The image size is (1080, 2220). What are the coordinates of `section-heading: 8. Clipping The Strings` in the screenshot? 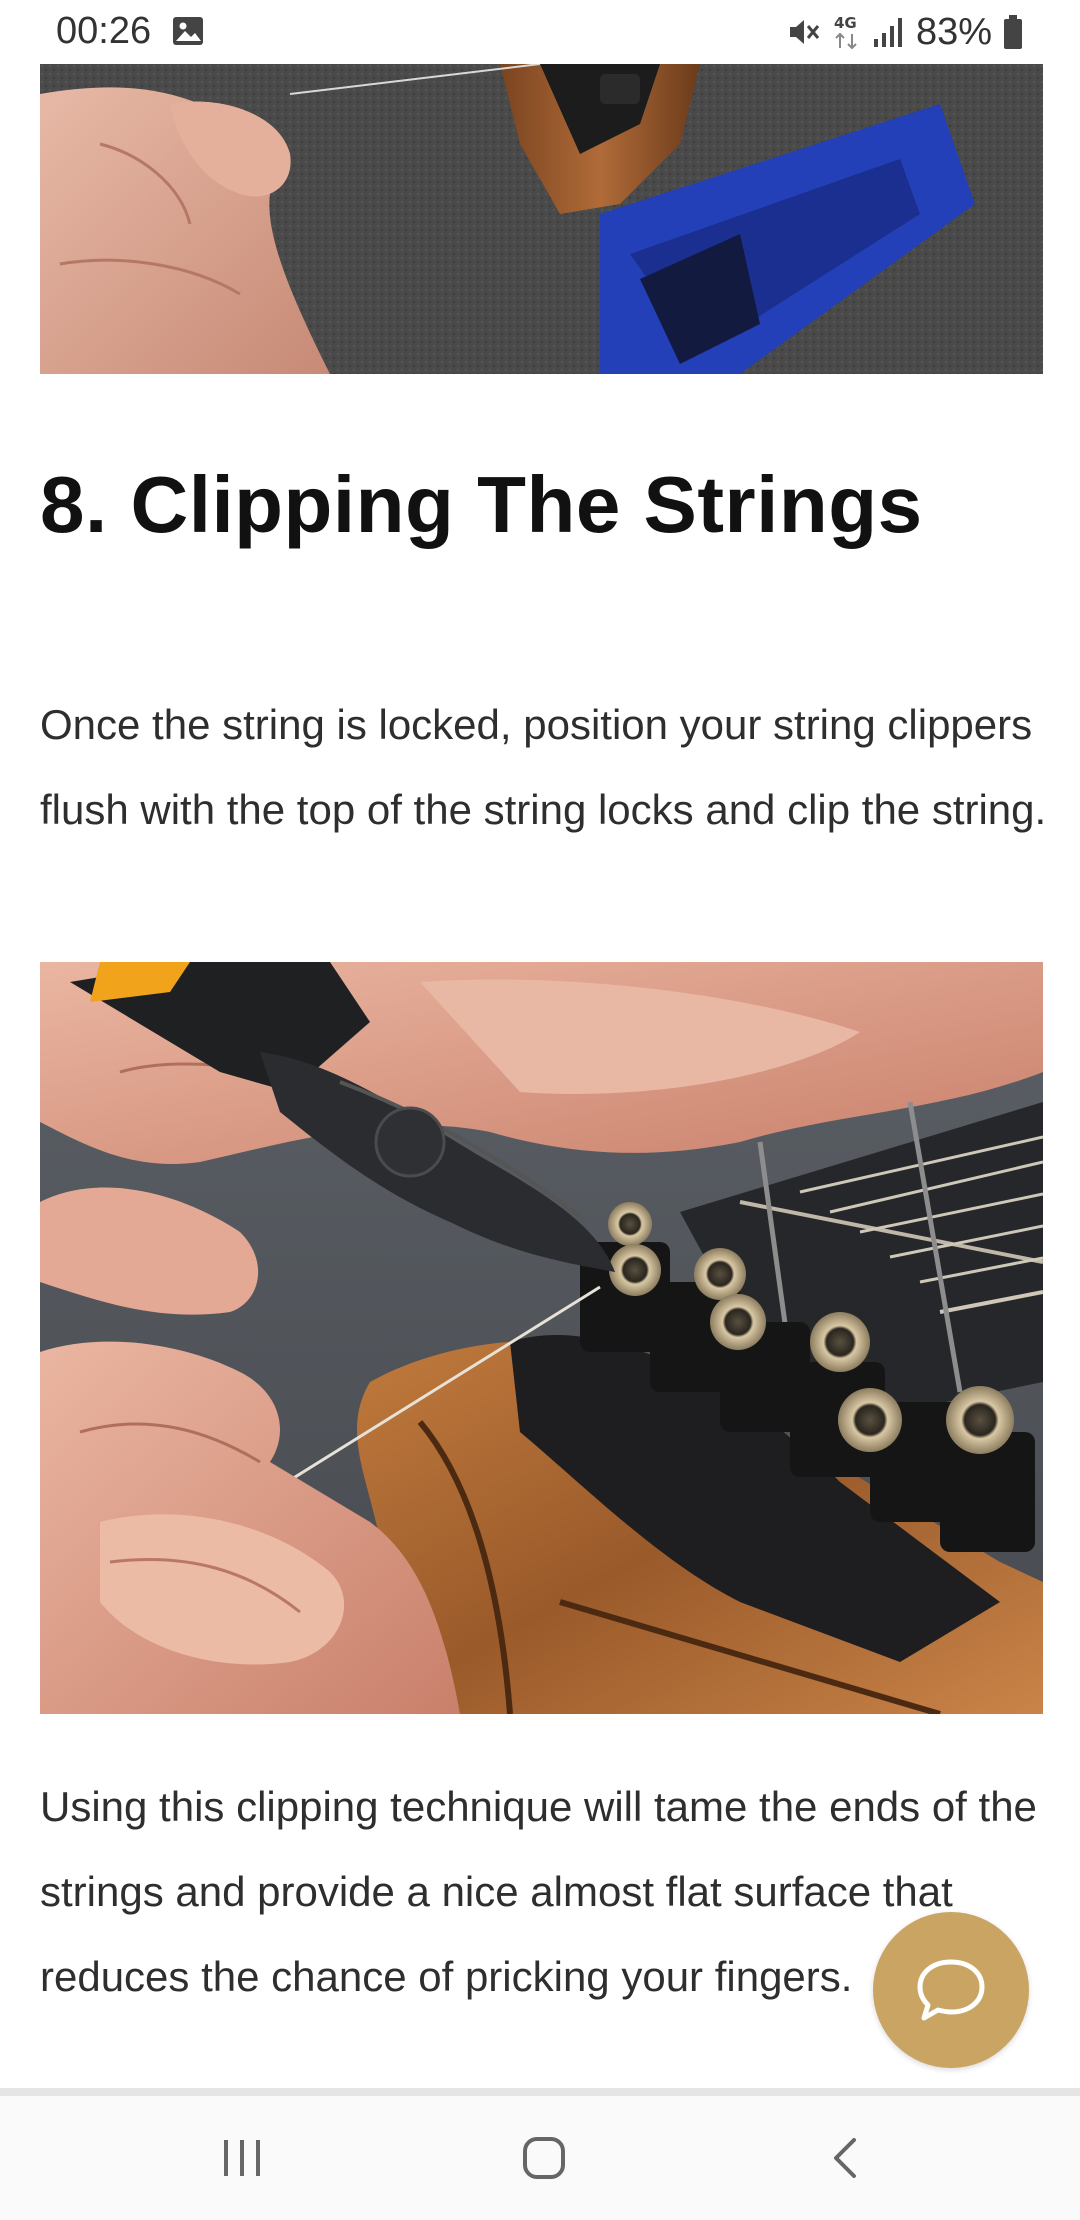 It's located at (481, 504).